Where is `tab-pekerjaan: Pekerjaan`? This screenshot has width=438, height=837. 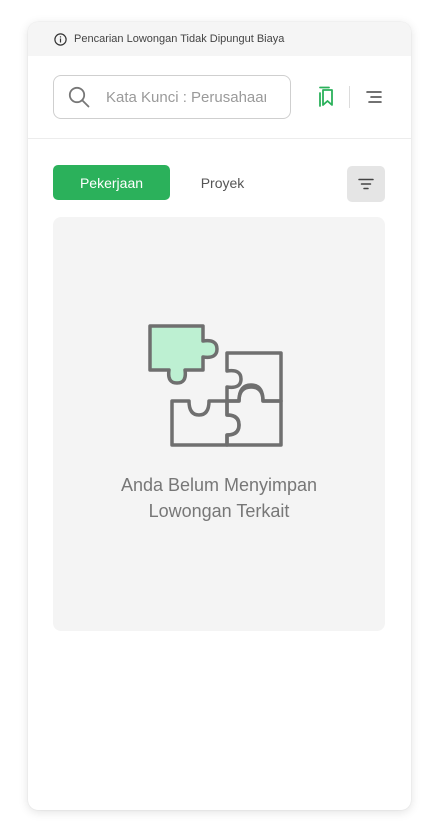 tab-pekerjaan: Pekerjaan is located at coordinates (111, 182).